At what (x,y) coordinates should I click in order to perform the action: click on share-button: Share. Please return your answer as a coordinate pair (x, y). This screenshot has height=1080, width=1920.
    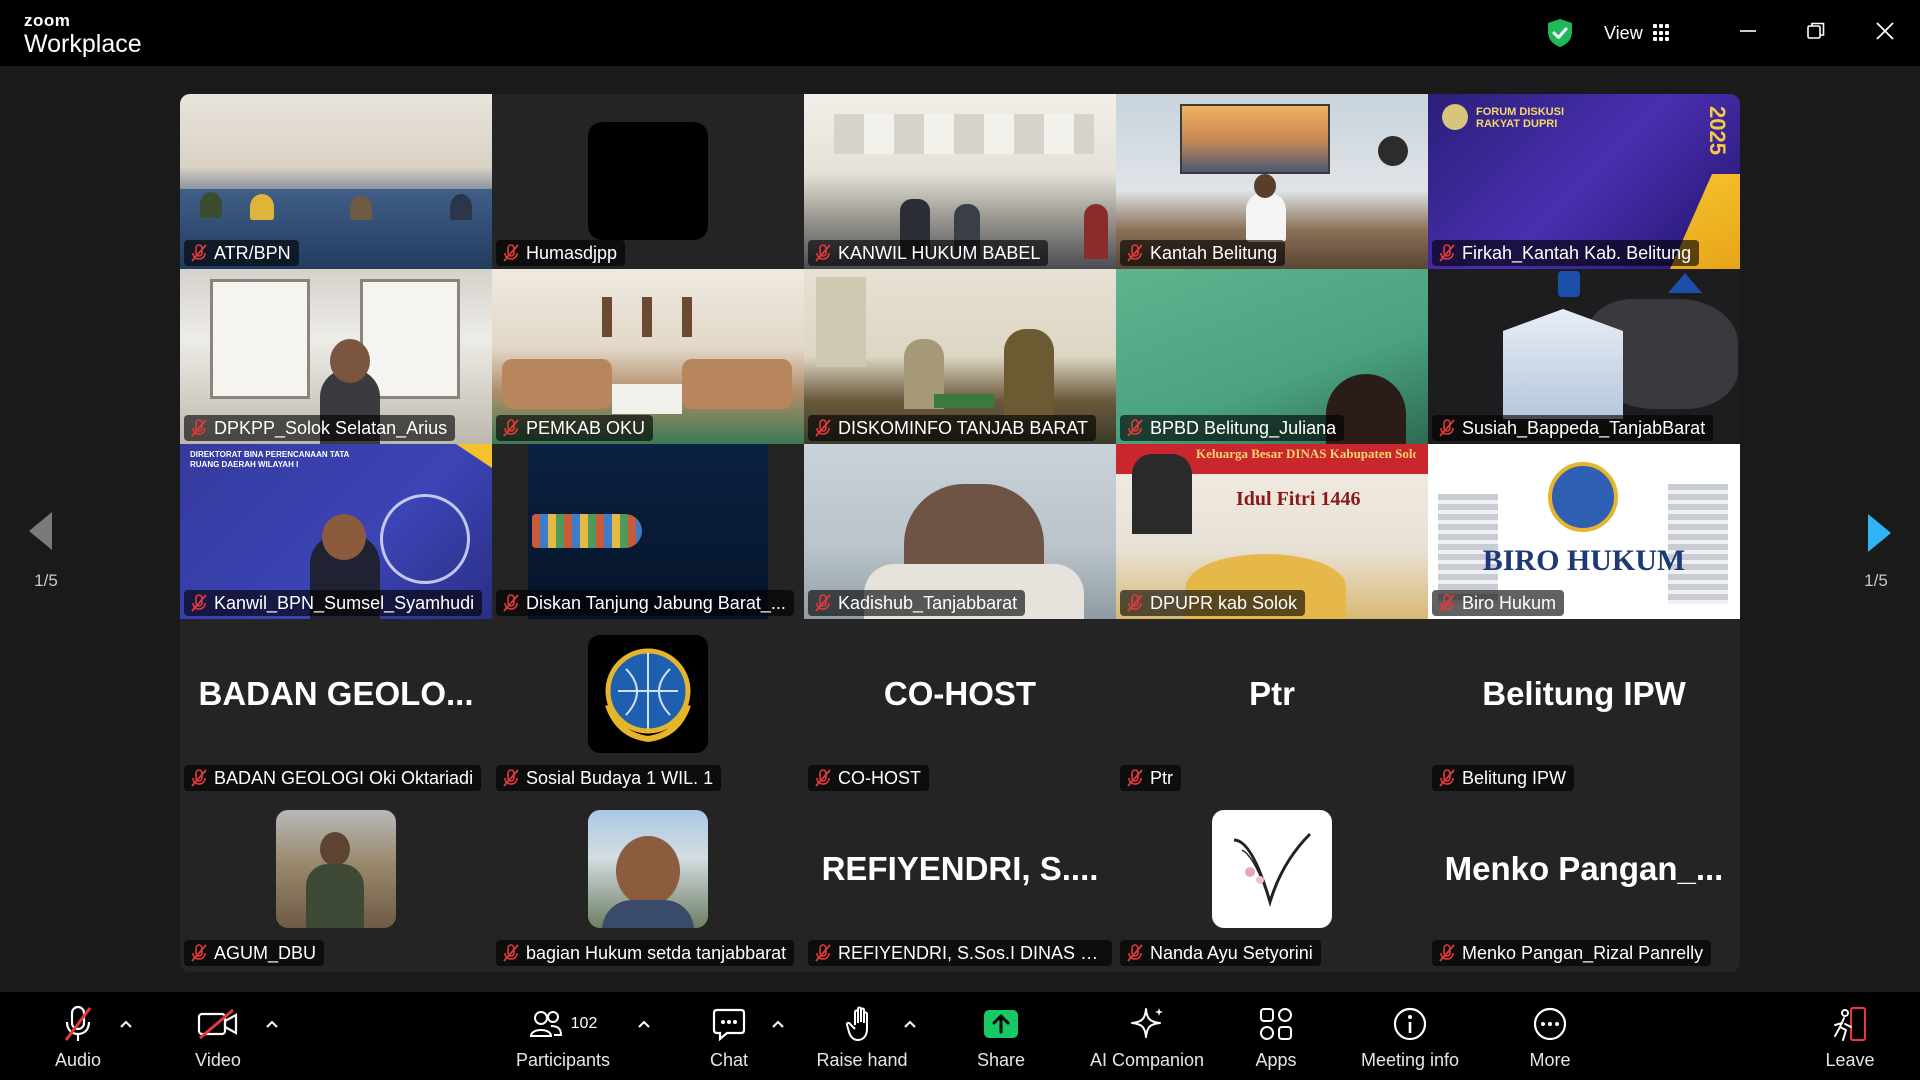
    Looking at the image, I should click on (1001, 1036).